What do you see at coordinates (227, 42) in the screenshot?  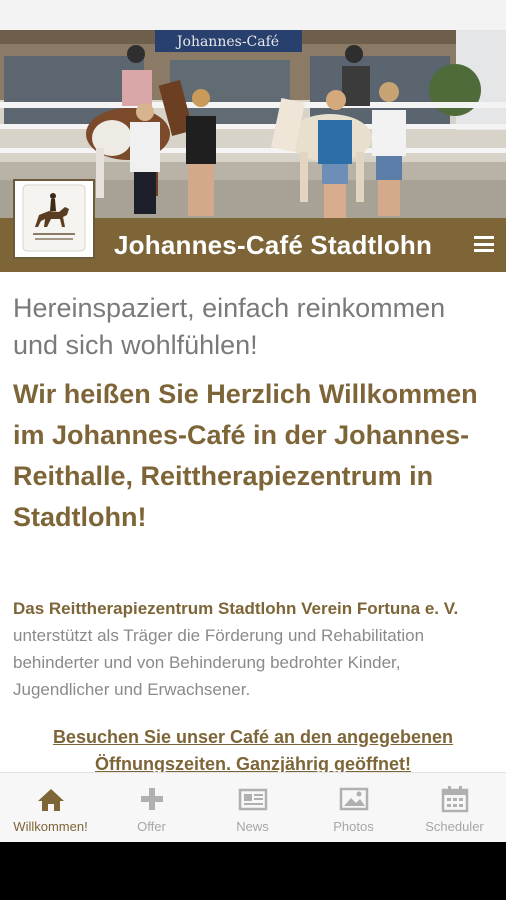 I see `cafe-sign: Johannes-Café` at bounding box center [227, 42].